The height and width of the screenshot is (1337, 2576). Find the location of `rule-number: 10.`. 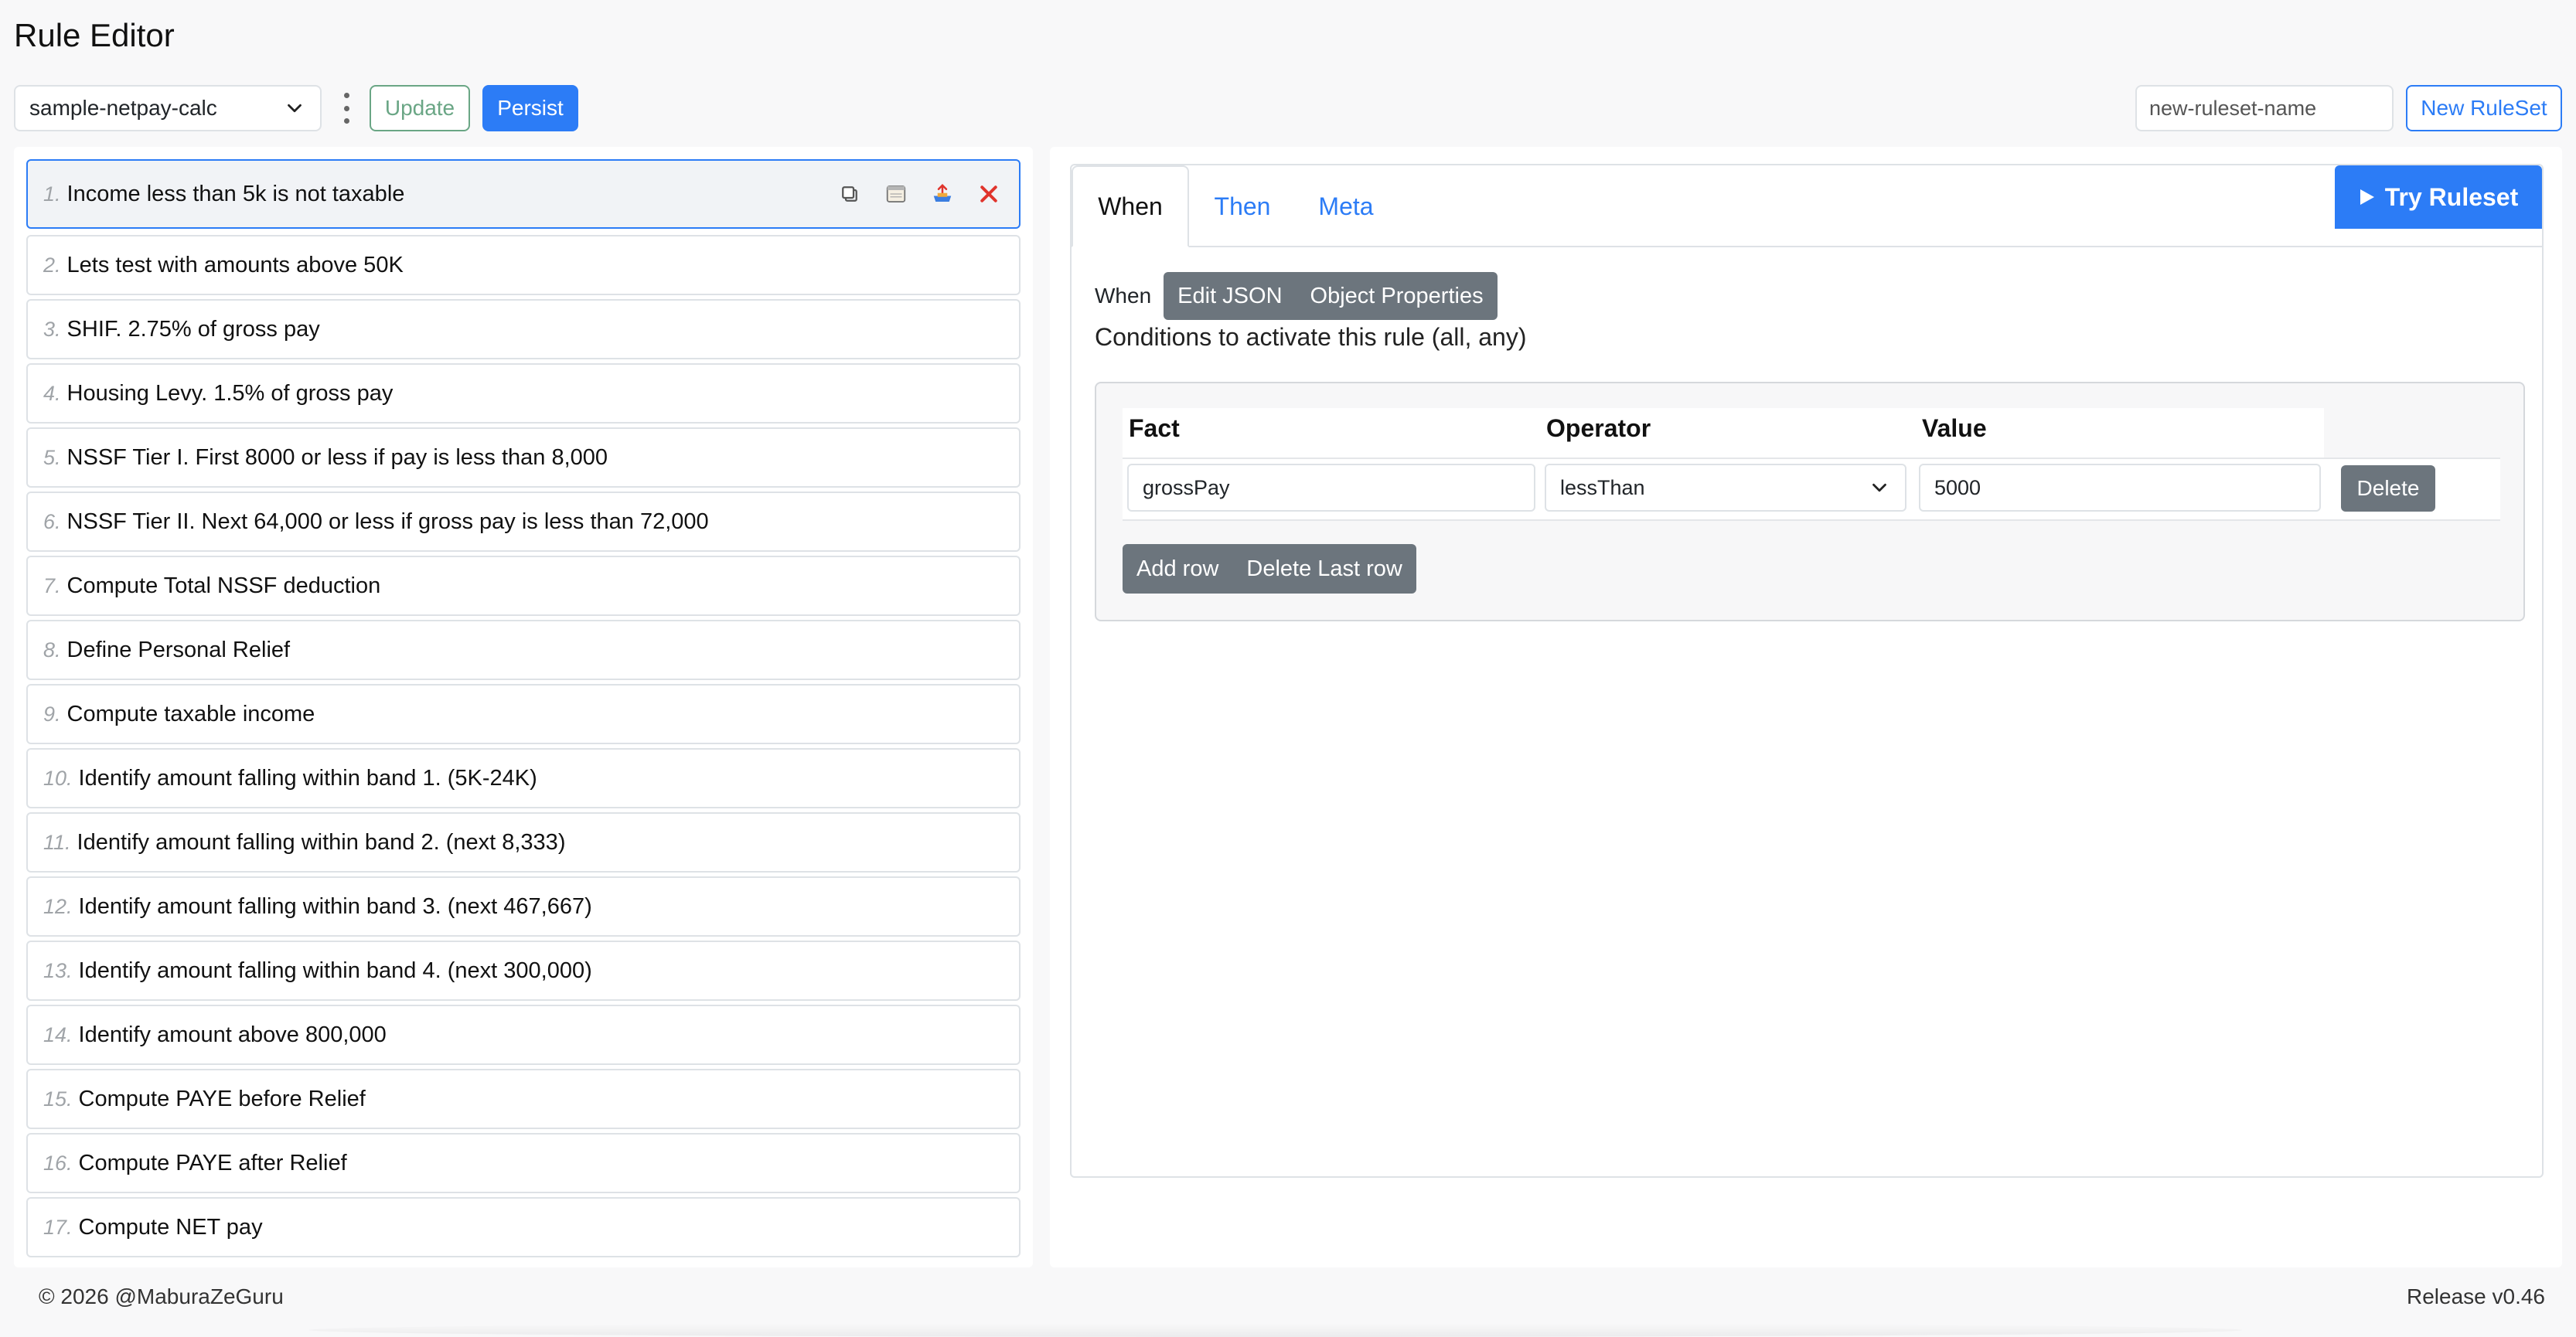

rule-number: 10. is located at coordinates (58, 778).